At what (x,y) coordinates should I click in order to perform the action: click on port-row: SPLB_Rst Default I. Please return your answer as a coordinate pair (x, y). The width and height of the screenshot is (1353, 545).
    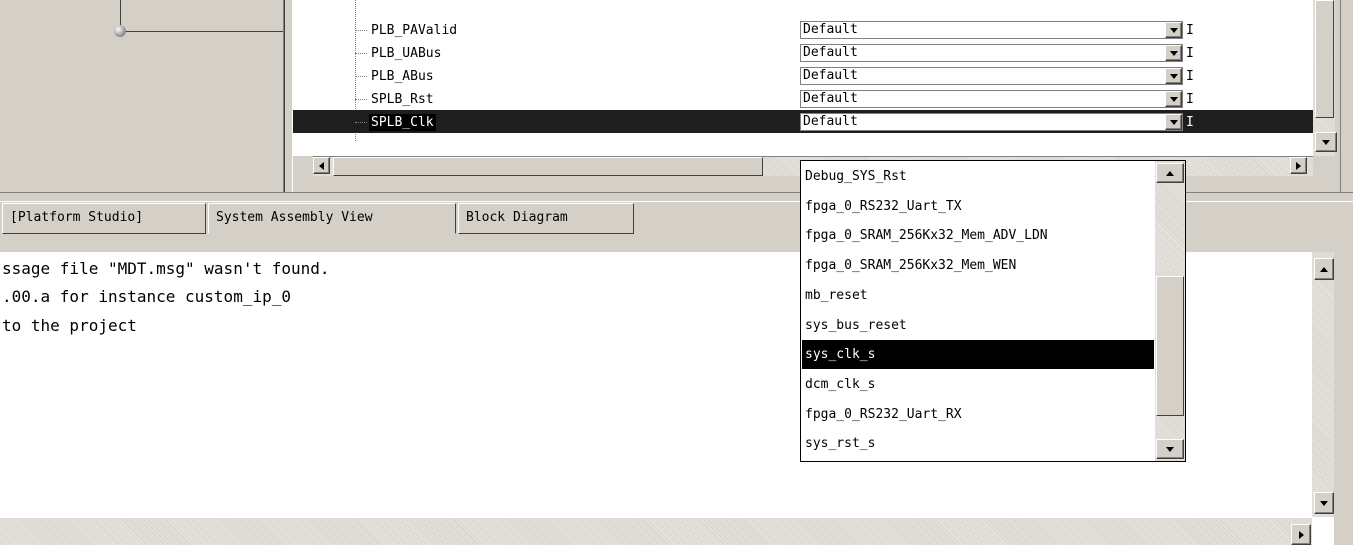
    Looking at the image, I should click on (803, 98).